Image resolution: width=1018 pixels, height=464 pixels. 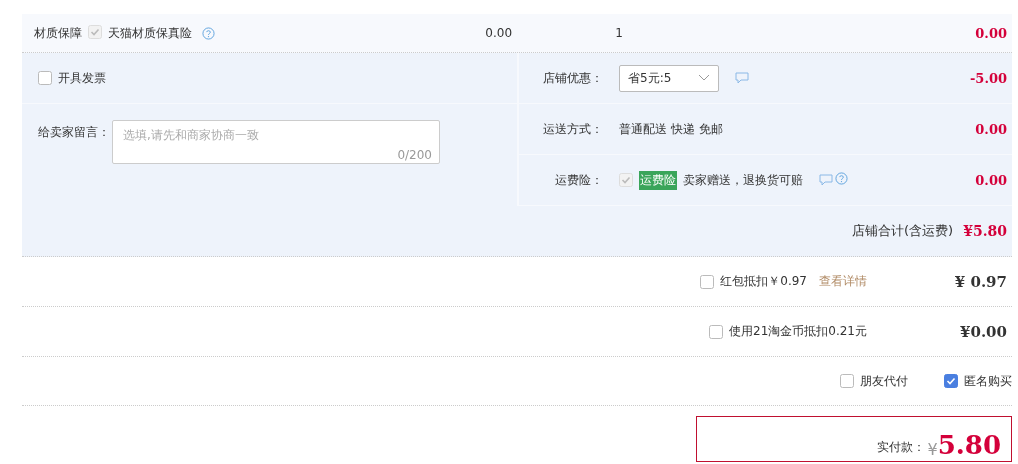 What do you see at coordinates (572, 129) in the screenshot?
I see `row-label: 运送方式：` at bounding box center [572, 129].